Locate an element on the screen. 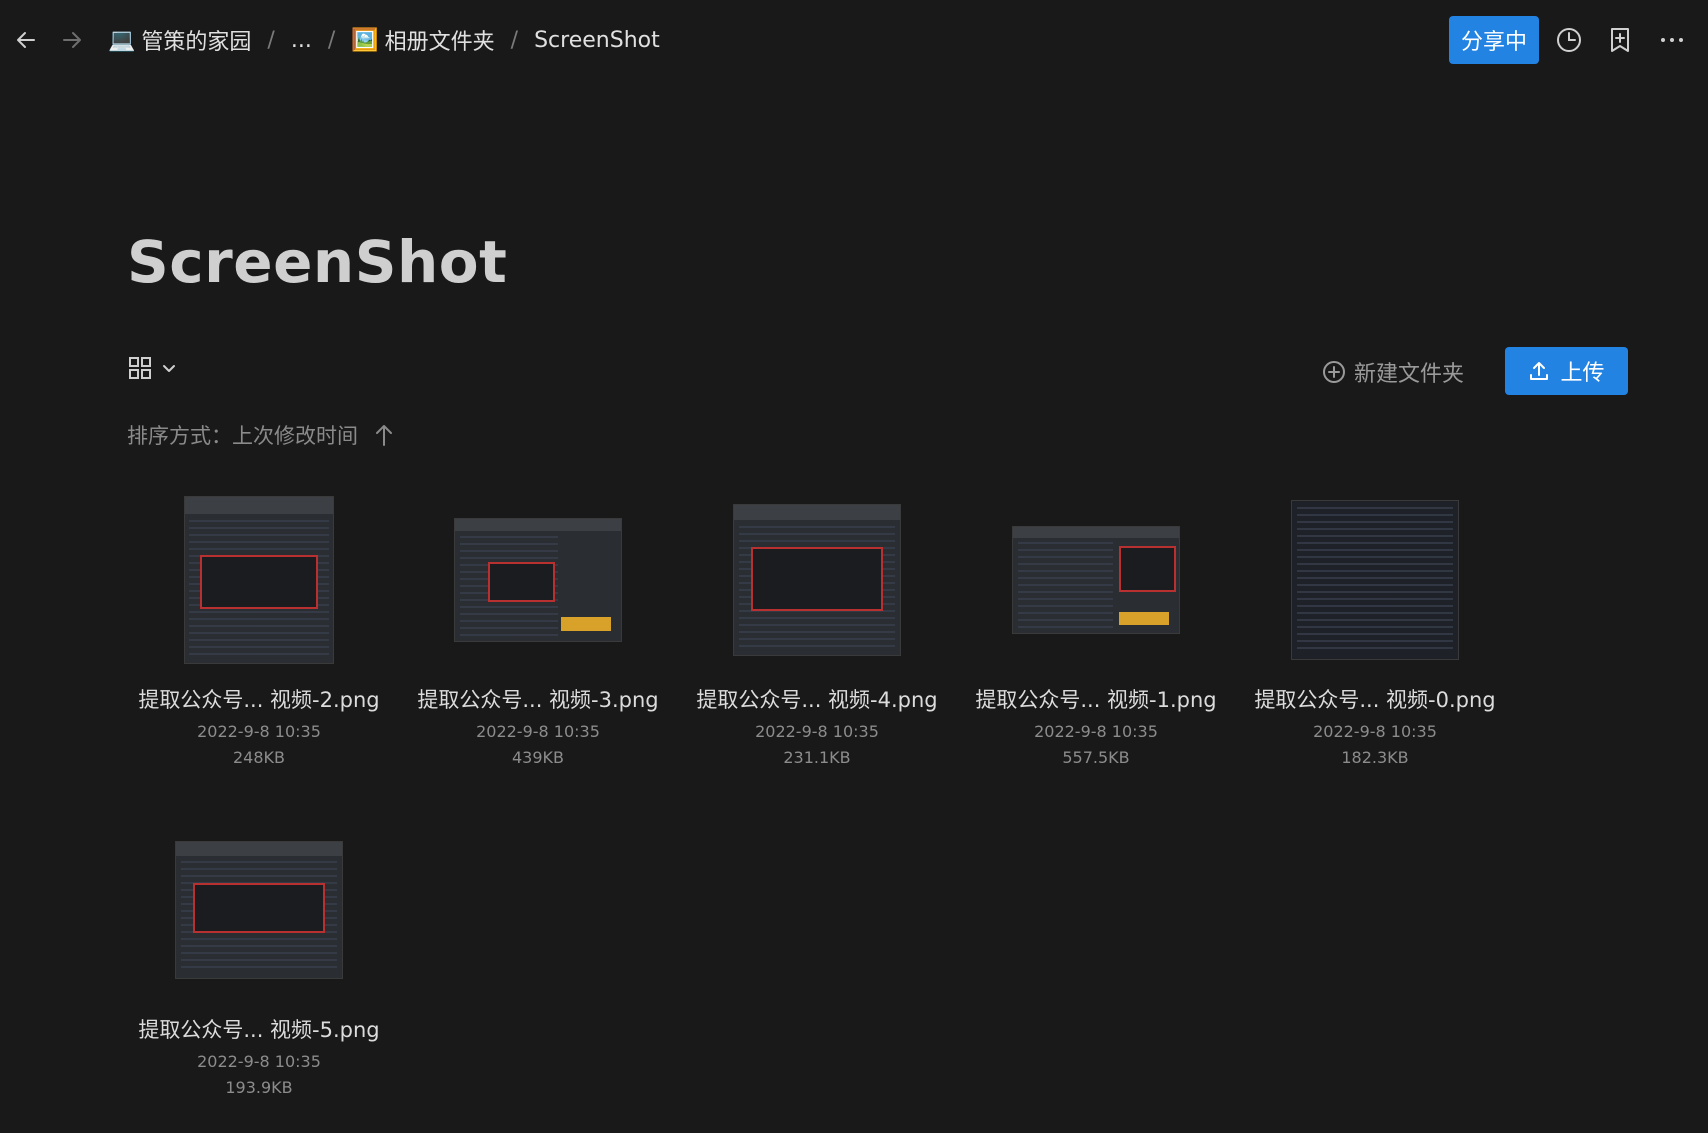 The image size is (1708, 1133). file-card: 提取公众号... 视频-0.png 2022-9-8 10:35 182.3KB is located at coordinates (1375, 628).